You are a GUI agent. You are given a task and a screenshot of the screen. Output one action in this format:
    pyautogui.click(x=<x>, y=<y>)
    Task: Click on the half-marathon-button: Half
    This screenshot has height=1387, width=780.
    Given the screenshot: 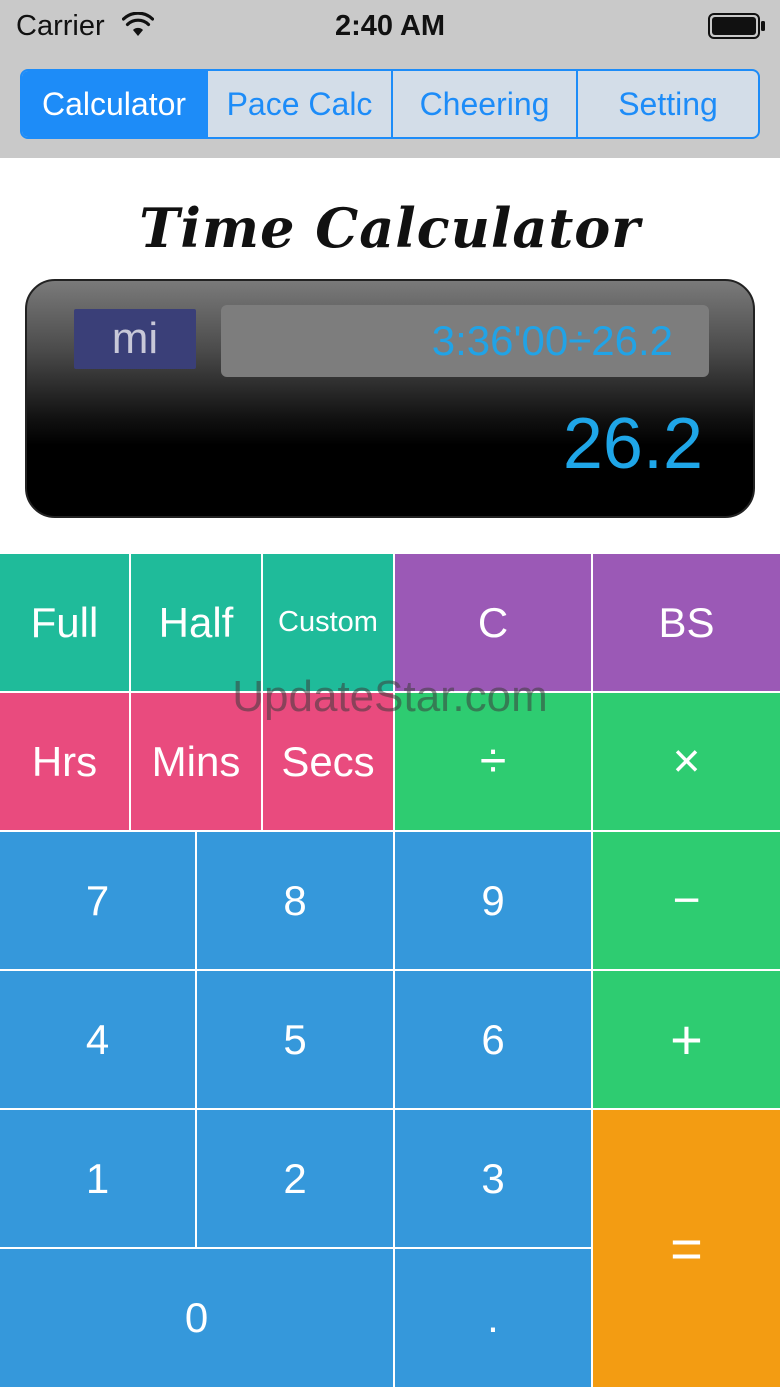 What is the action you would take?
    pyautogui.click(x=197, y=623)
    